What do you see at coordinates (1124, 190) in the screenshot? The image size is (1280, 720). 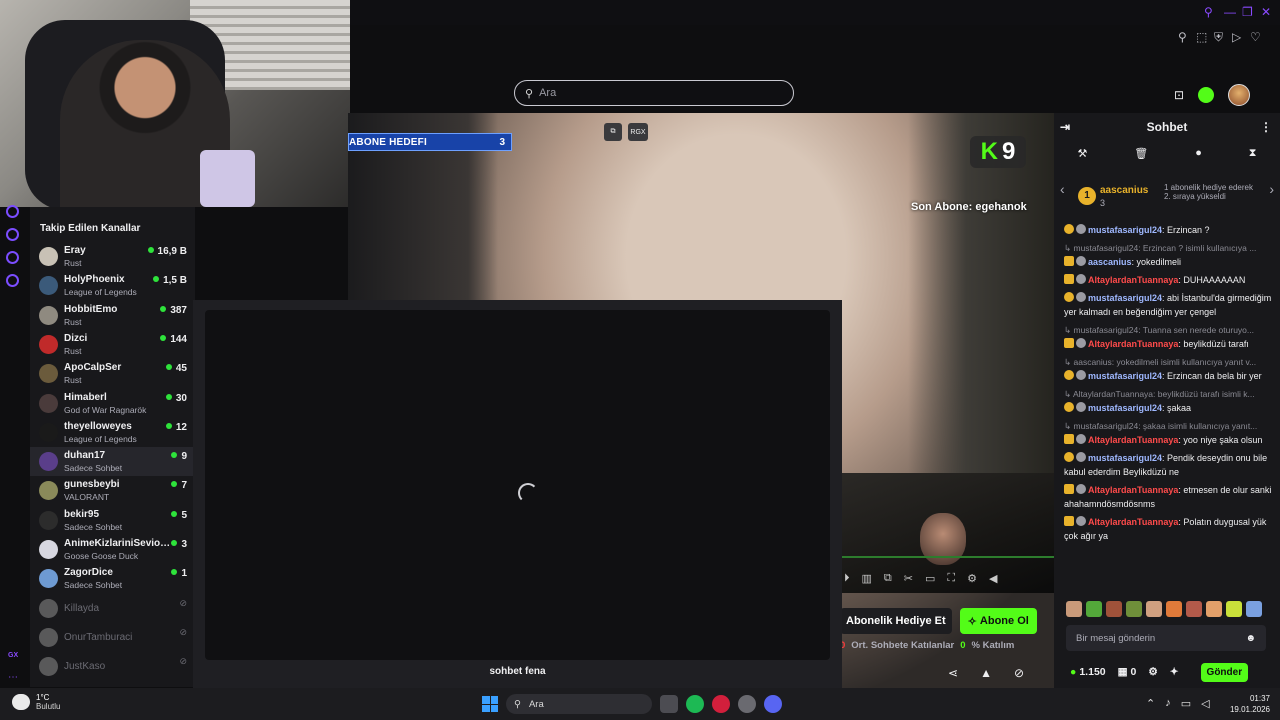 I see `gift-user: aascanius` at bounding box center [1124, 190].